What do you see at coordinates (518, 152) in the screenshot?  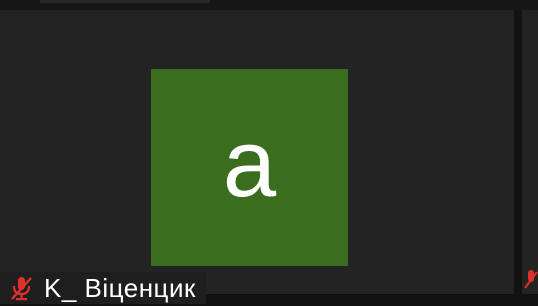 I see `tile-divider` at bounding box center [518, 152].